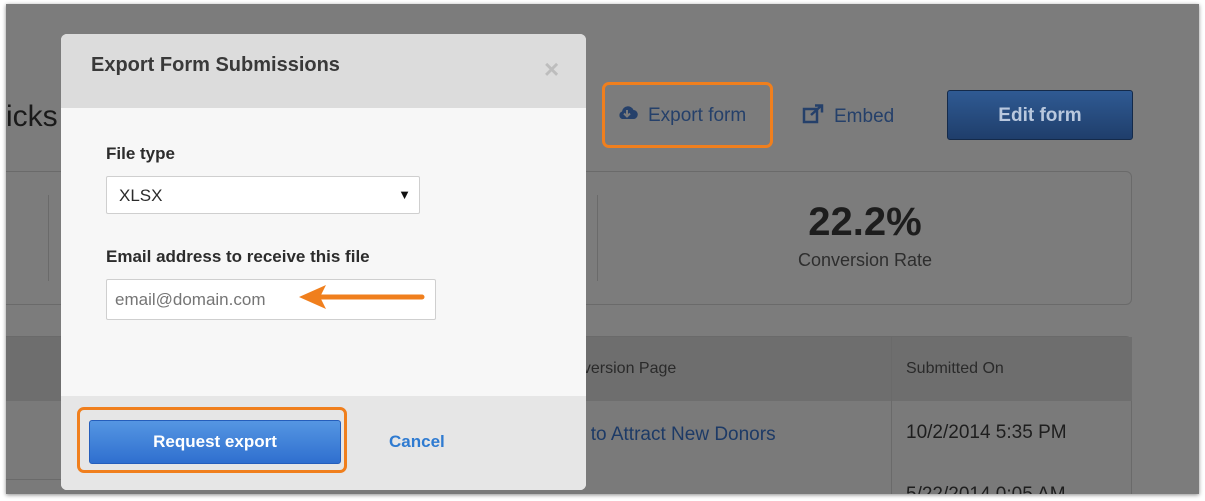 Image resolution: width=1205 pixels, height=501 pixels. Describe the element at coordinates (263, 195) in the screenshot. I see `file-type-select: XLSX ▼` at that location.